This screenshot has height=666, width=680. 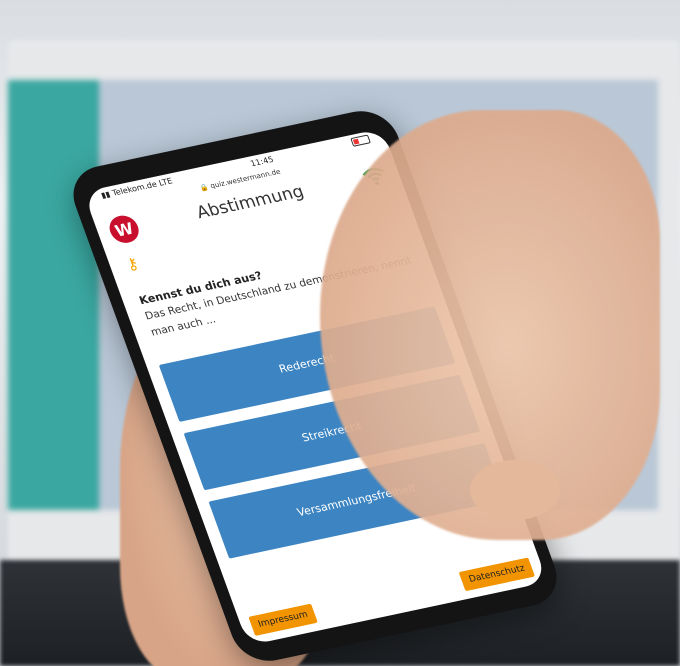 I want to click on impressum-button: Impressum, so click(x=283, y=619).